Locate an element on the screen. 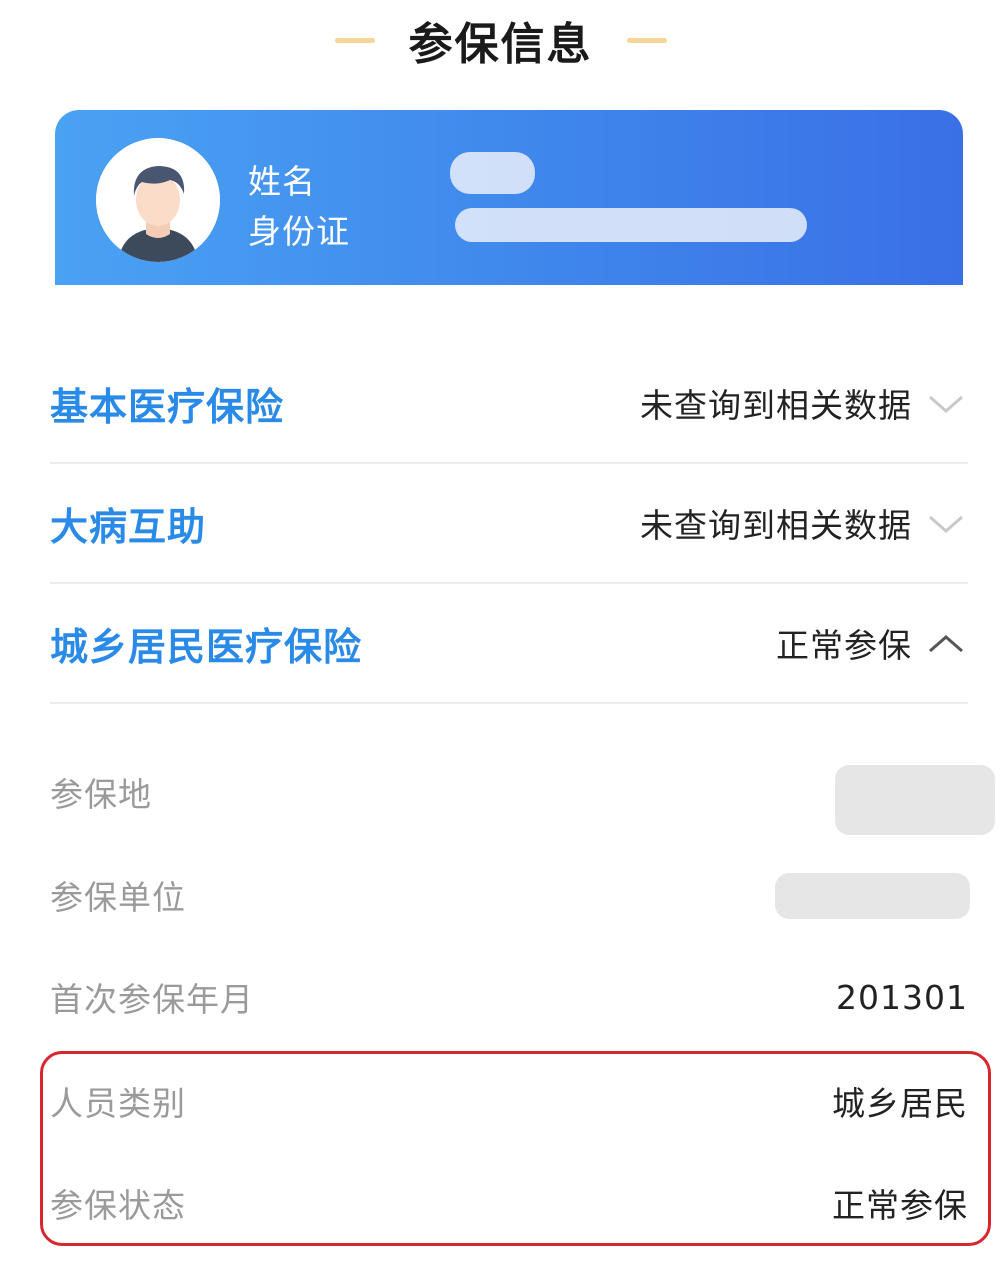 The image size is (1001, 1281). detail-value: 201301 is located at coordinates (902, 997).